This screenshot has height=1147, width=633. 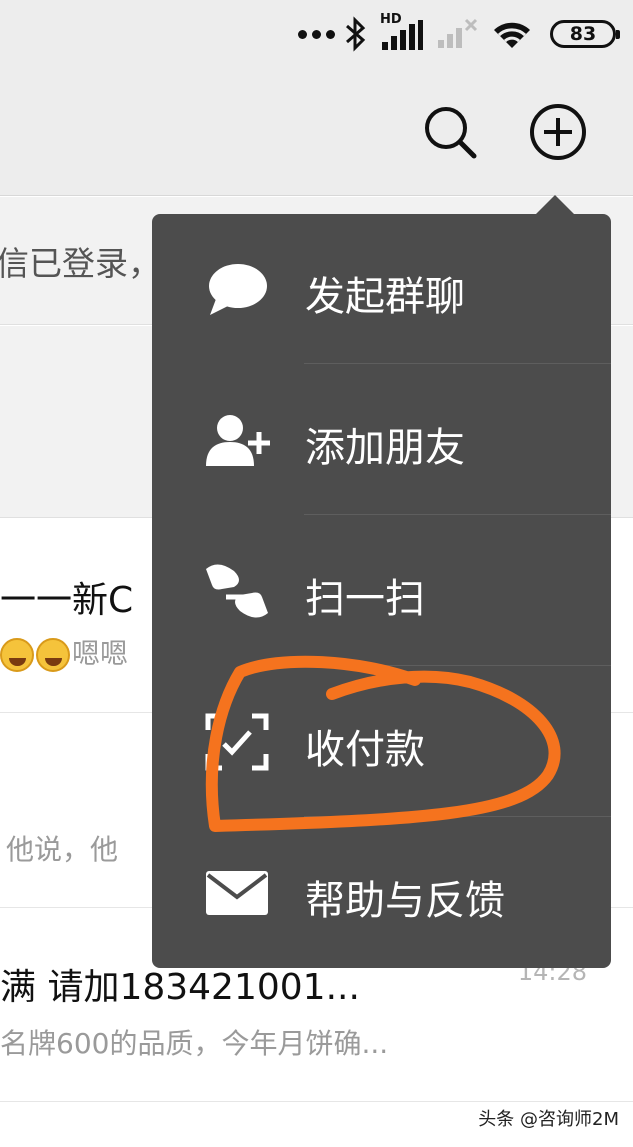 What do you see at coordinates (237, 893) in the screenshot?
I see `envelope-icon` at bounding box center [237, 893].